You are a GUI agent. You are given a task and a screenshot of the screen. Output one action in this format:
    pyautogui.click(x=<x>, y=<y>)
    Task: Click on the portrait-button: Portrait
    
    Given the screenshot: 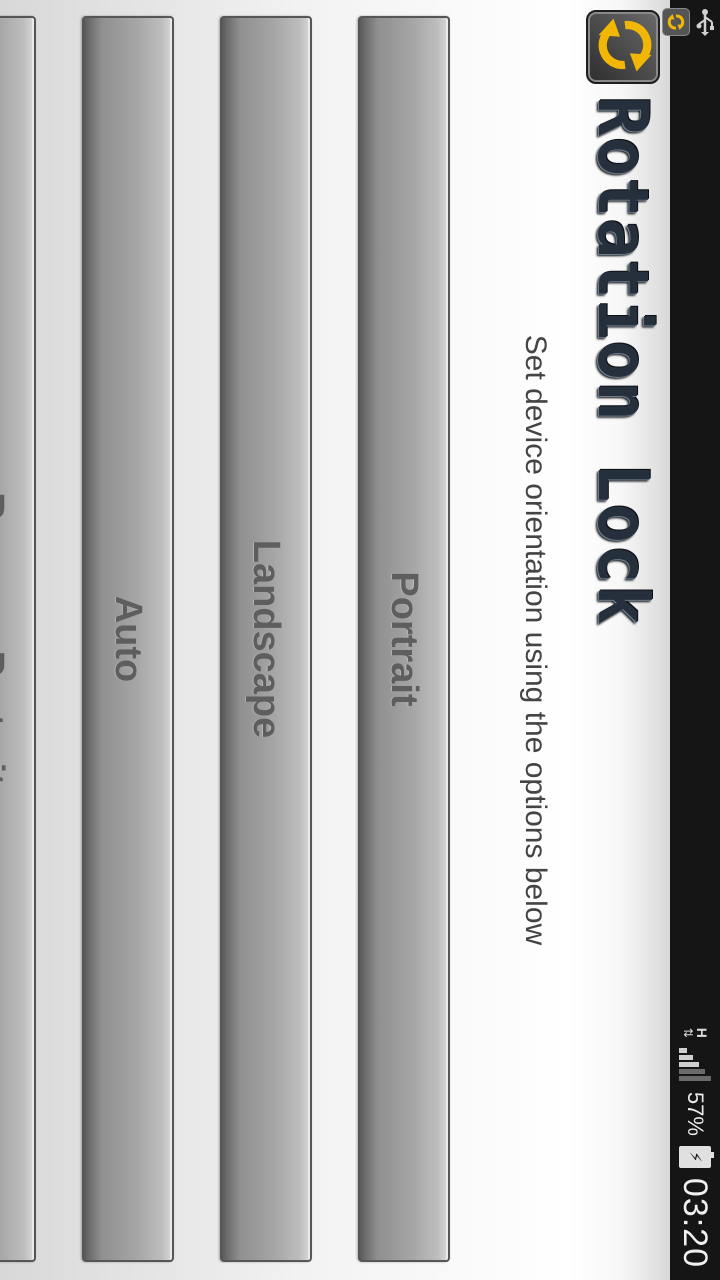 What is the action you would take?
    pyautogui.click(x=404, y=639)
    